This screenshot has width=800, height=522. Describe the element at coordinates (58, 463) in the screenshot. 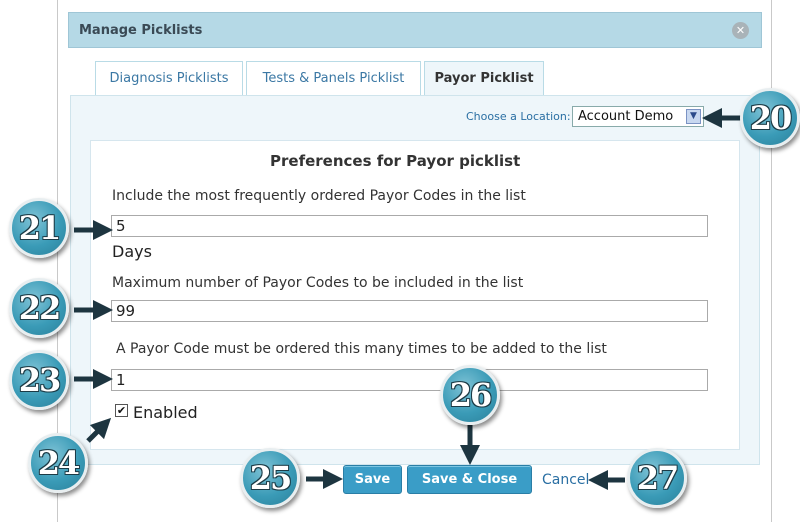

I see `callout-24: 24` at that location.